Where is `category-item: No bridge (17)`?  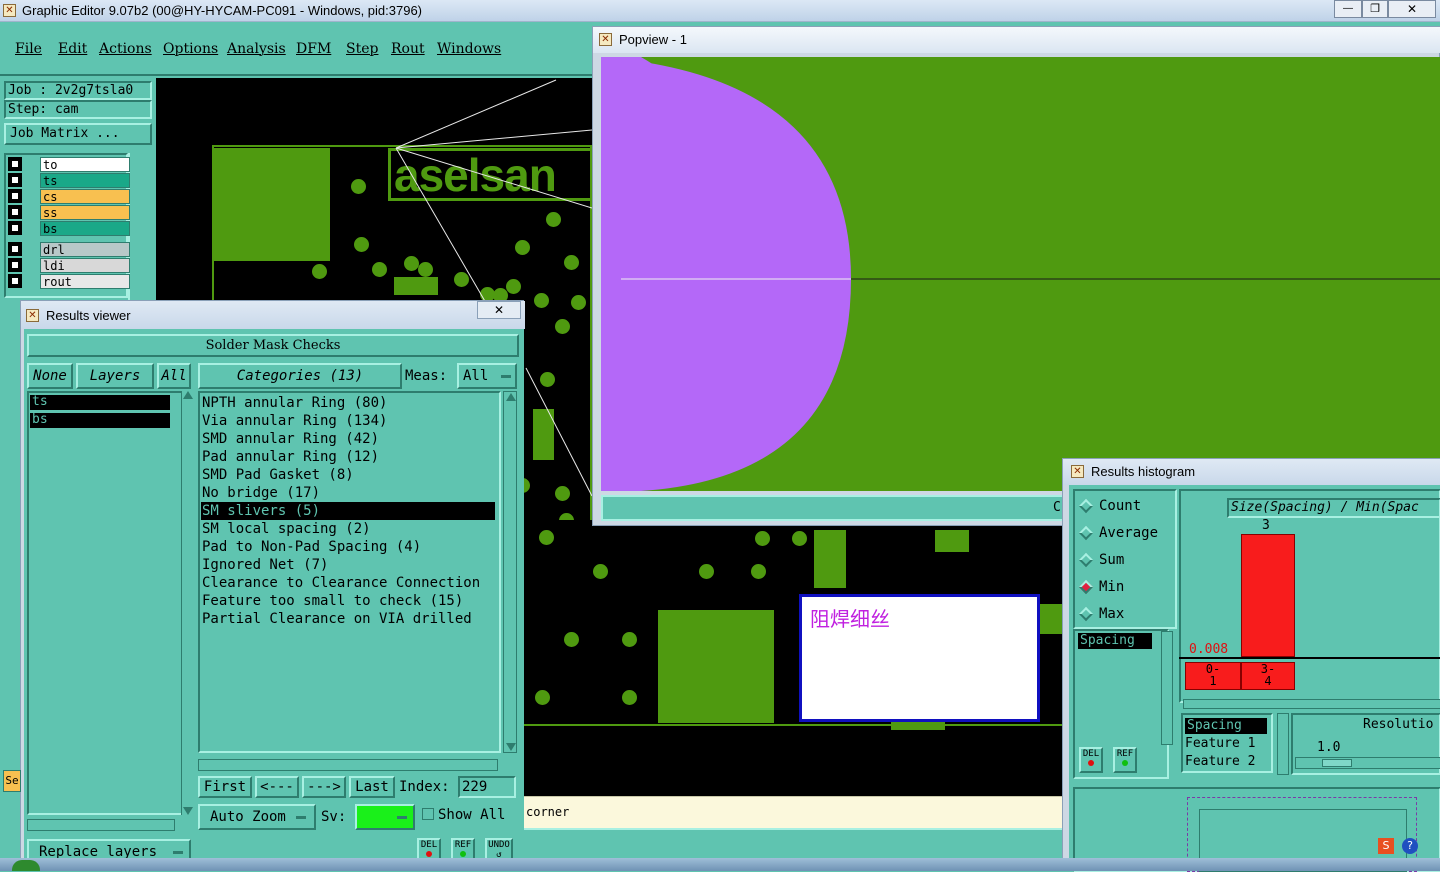
category-item: No bridge (17) is located at coordinates (261, 493).